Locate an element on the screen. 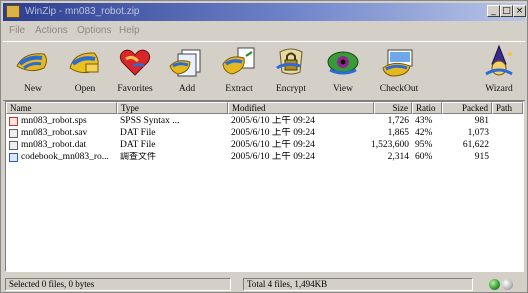 This screenshot has height=293, width=528. file-size: 2,314 is located at coordinates (398, 157).